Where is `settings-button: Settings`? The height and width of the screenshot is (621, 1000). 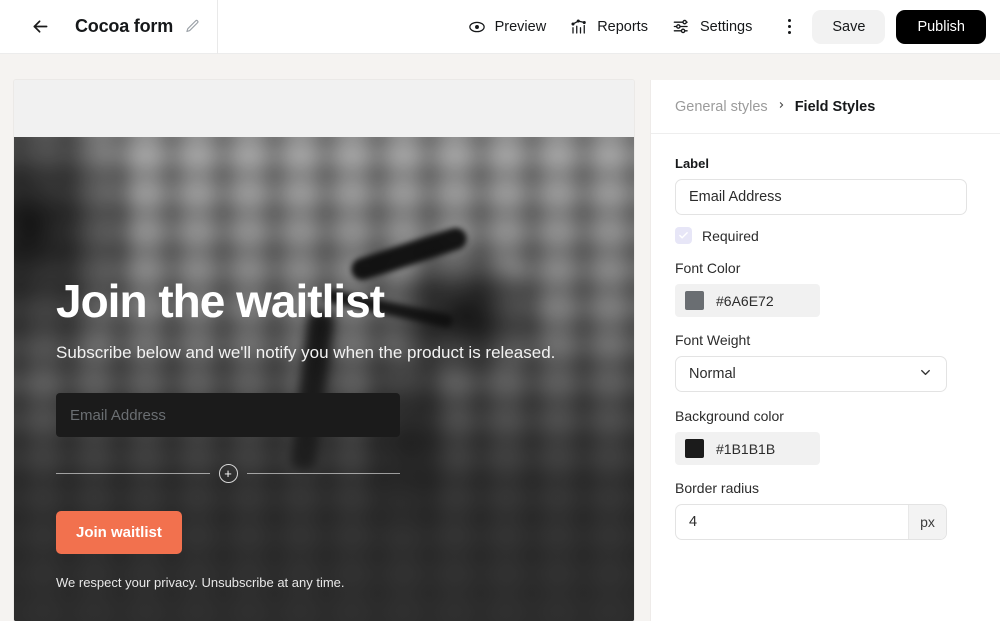
settings-button: Settings is located at coordinates (712, 26).